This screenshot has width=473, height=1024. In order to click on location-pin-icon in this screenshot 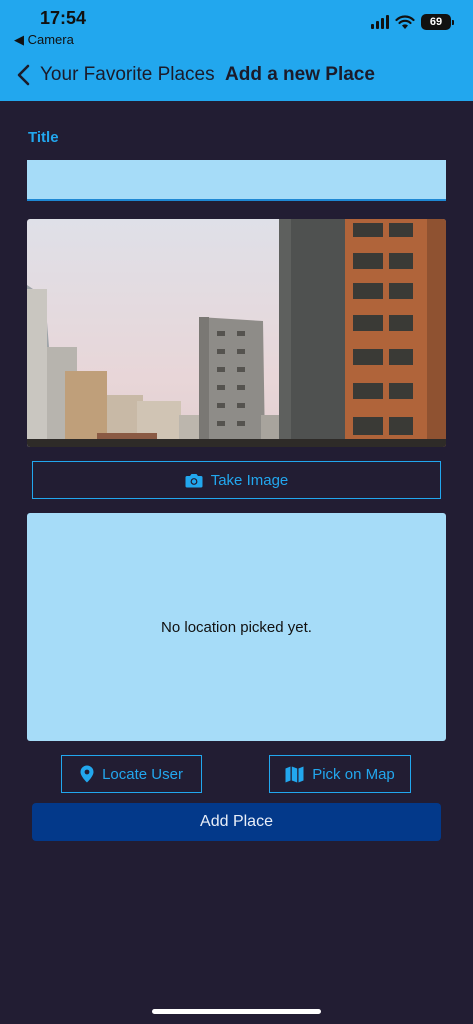, I will do `click(87, 774)`.